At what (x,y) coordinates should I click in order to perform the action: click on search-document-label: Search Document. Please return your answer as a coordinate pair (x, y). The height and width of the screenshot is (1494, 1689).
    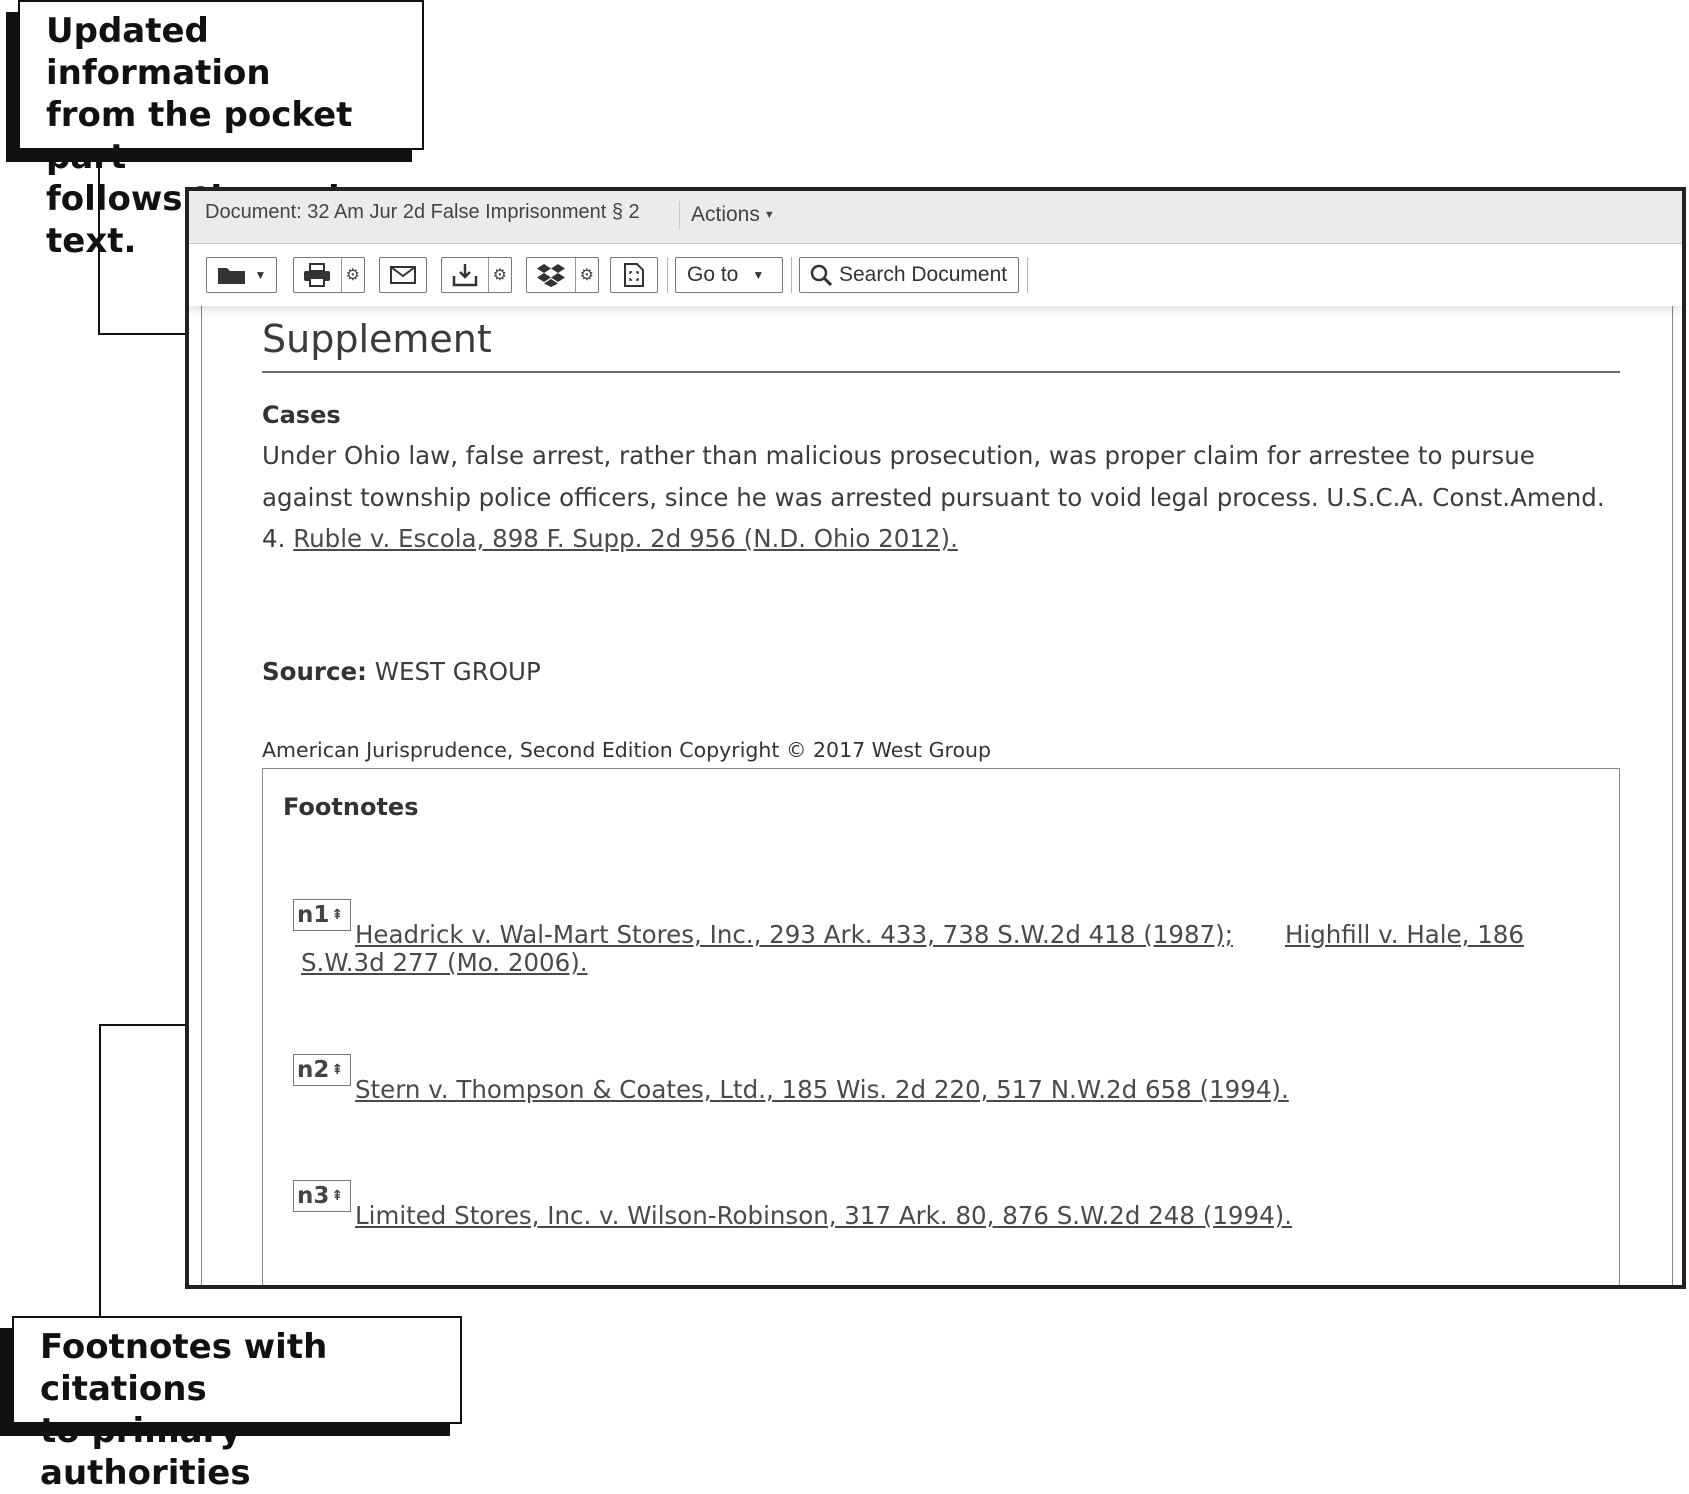
    Looking at the image, I should click on (923, 274).